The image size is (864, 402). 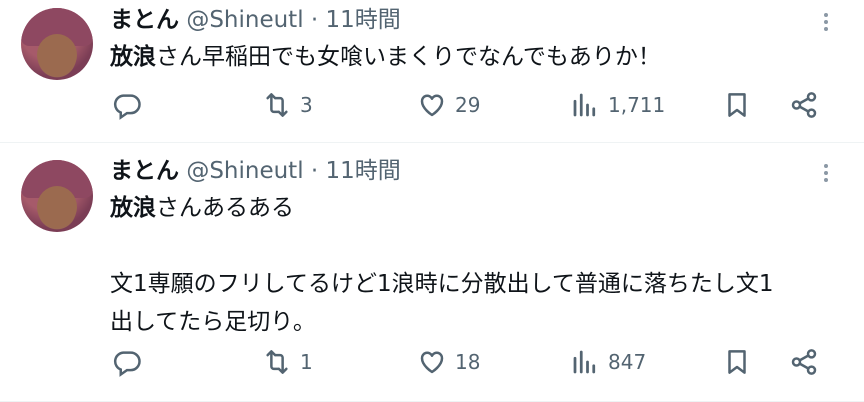 I want to click on like-count: 18, so click(x=468, y=362).